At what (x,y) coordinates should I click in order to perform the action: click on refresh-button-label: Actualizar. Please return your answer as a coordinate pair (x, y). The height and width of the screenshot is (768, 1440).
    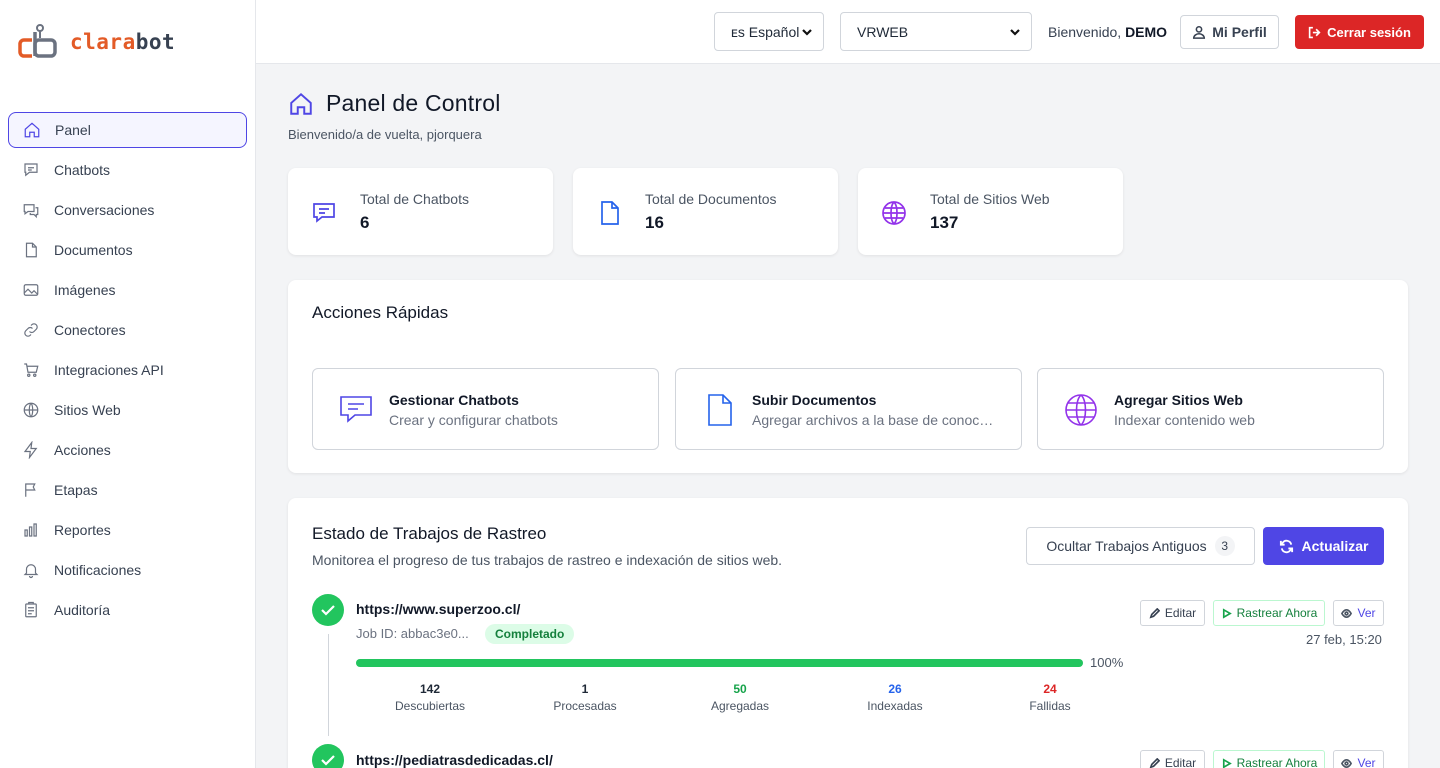
    Looking at the image, I should click on (1335, 546).